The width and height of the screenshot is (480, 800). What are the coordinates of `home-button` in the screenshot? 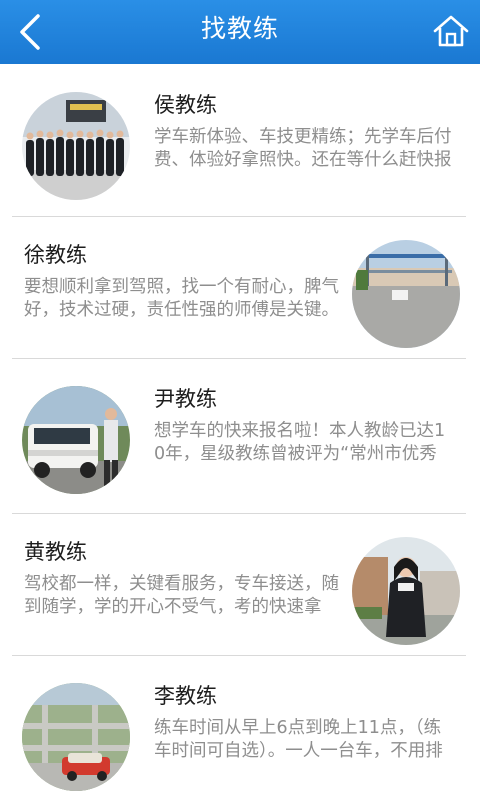 It's located at (451, 31).